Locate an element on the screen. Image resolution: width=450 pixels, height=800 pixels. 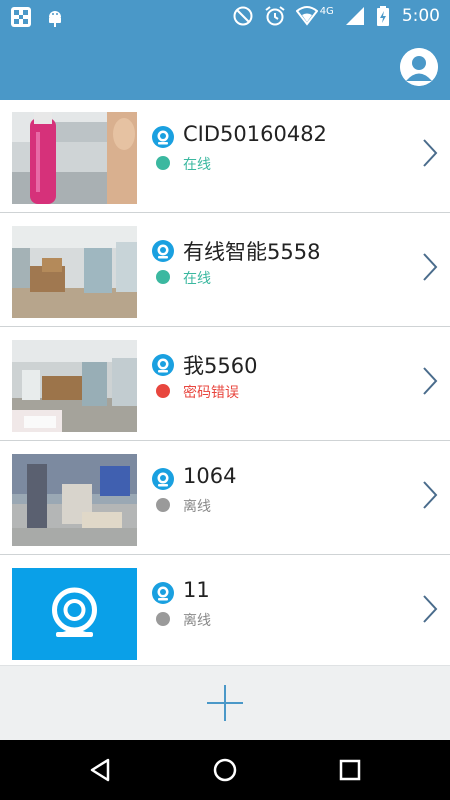
navigation-bar is located at coordinates (225, 770).